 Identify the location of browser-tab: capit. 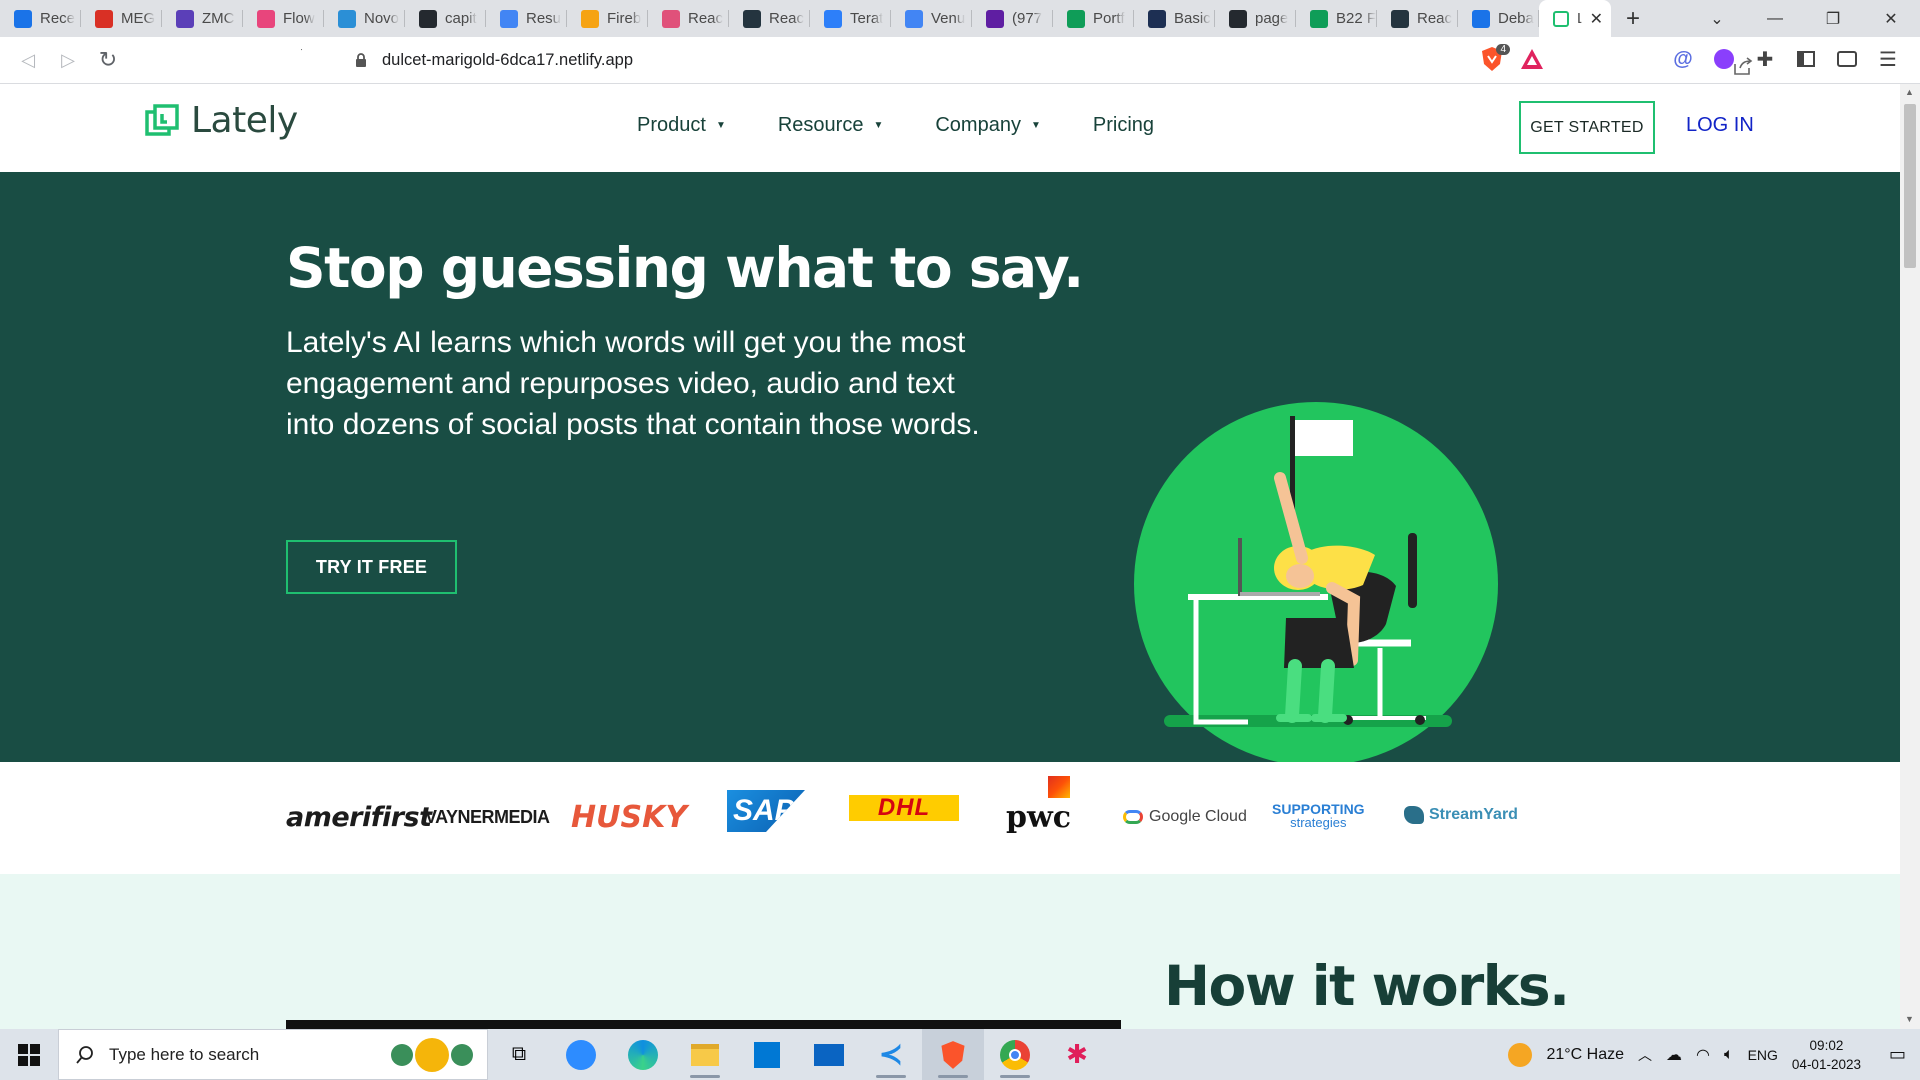
(445, 18).